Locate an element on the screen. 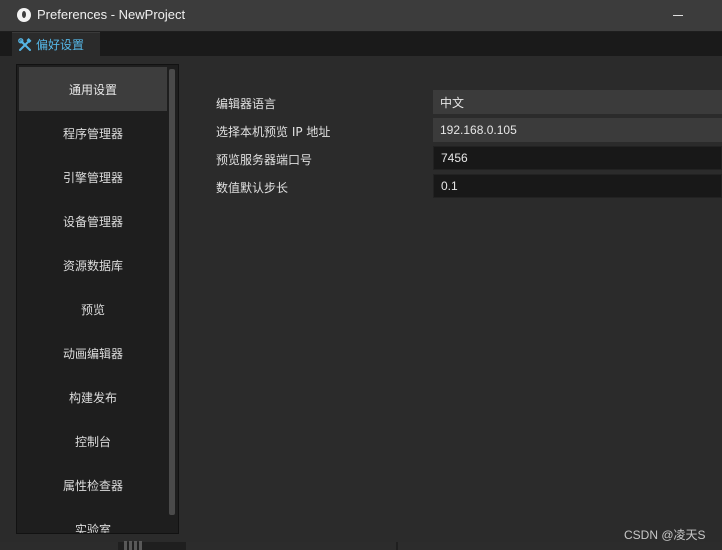  sidebar-item-device-manager: 设备管理器 is located at coordinates (93, 221).